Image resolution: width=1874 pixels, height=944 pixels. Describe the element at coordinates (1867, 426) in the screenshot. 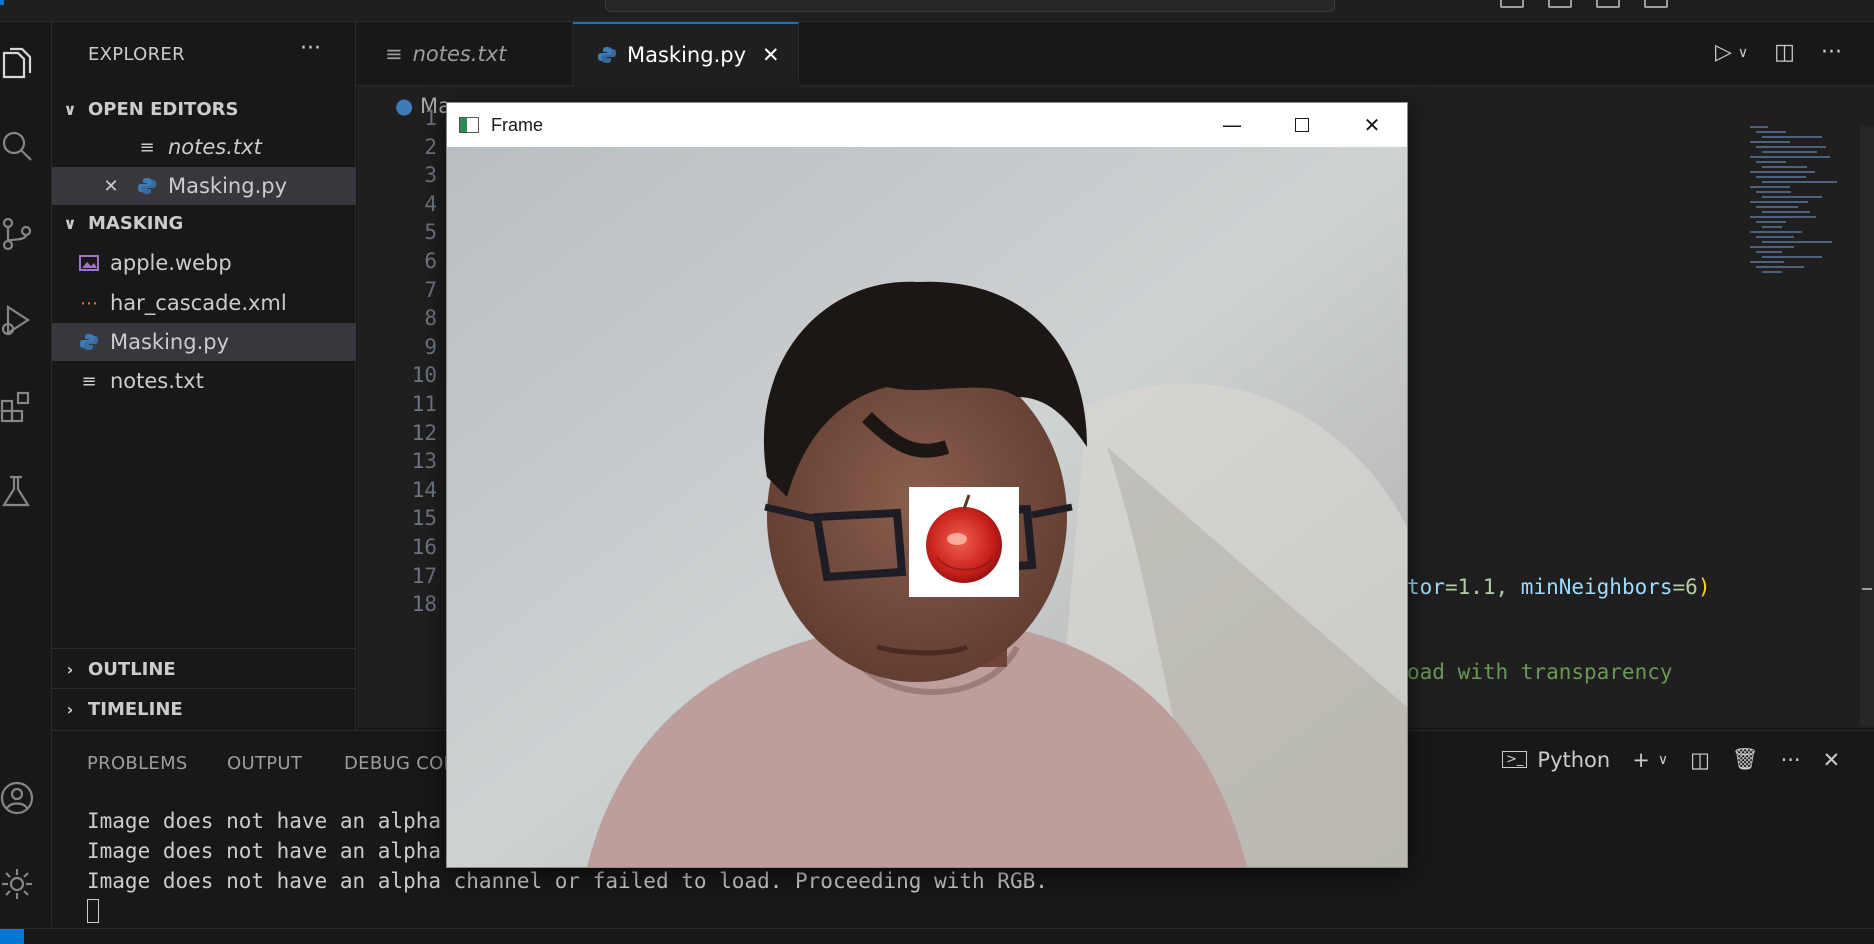

I see `vertical-scrollbar` at that location.